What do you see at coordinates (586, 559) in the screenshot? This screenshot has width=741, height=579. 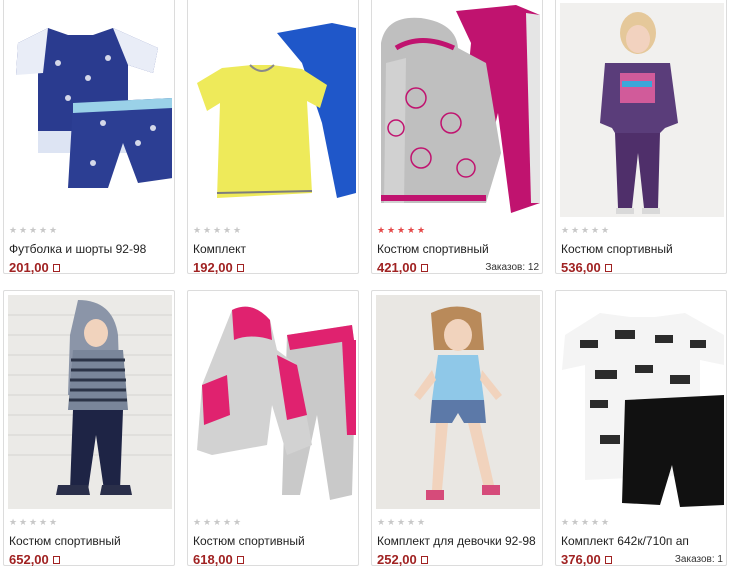 I see `product-price: 376,00` at bounding box center [586, 559].